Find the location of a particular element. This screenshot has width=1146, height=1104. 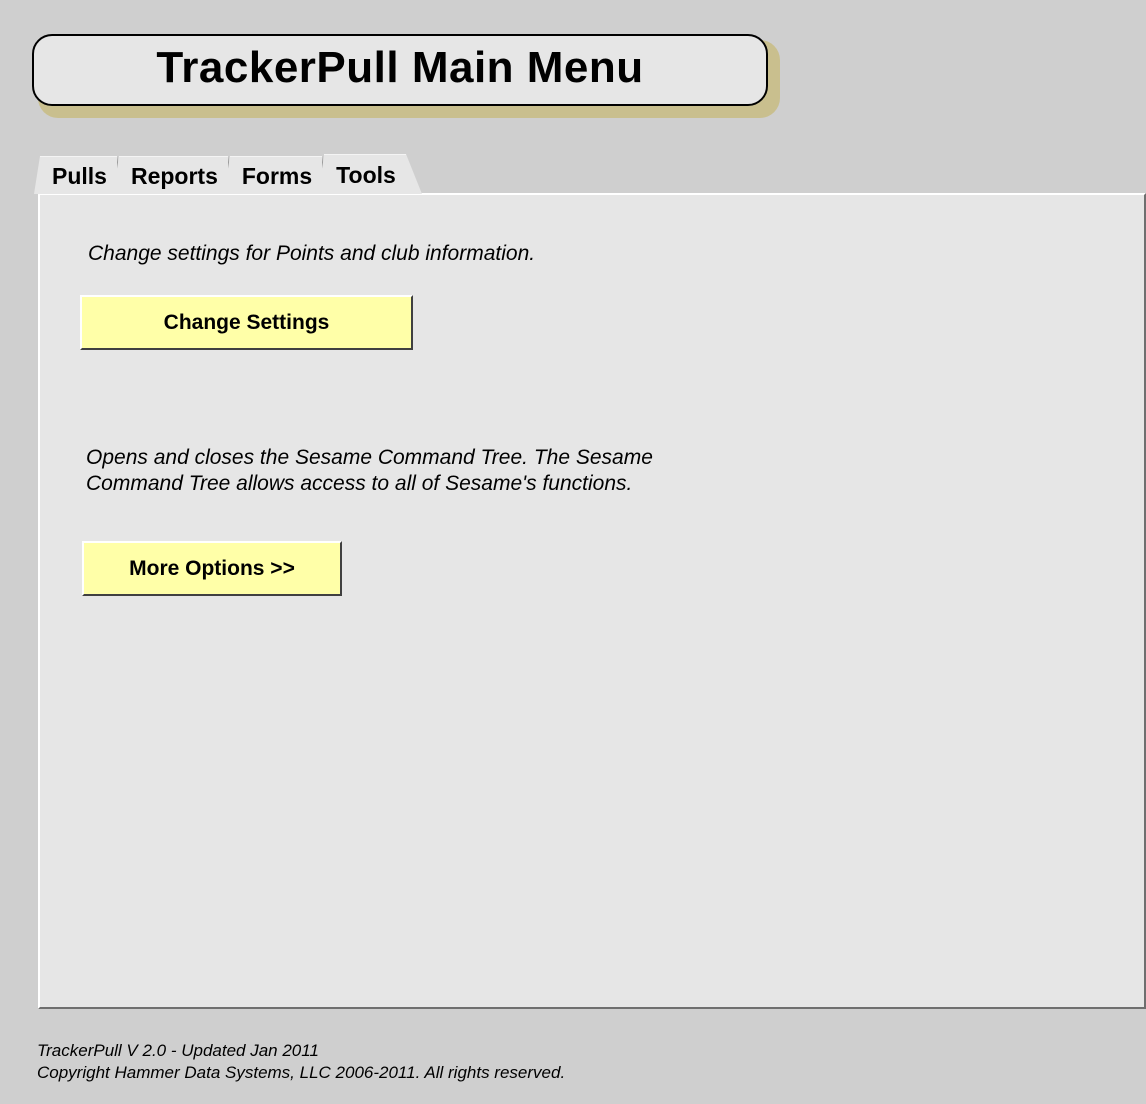

tab-forms-label: Forms is located at coordinates (277, 176).